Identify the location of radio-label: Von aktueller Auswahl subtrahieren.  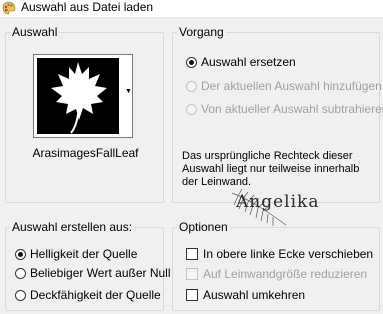
(292, 109).